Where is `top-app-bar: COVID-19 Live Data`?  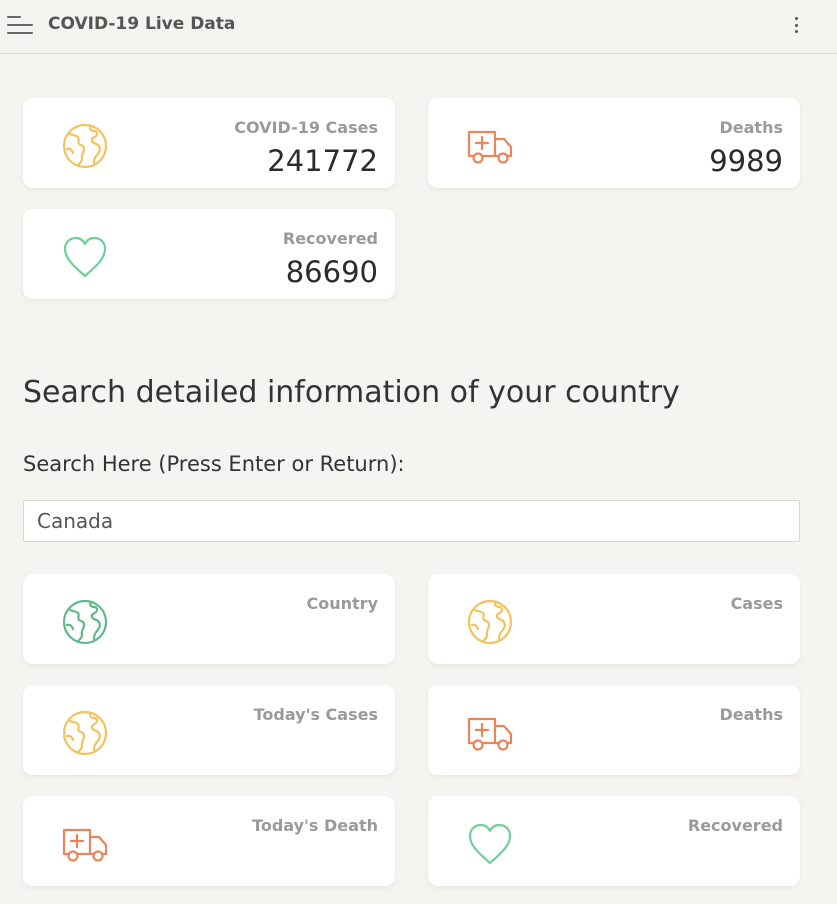 top-app-bar: COVID-19 Live Data is located at coordinates (418, 27).